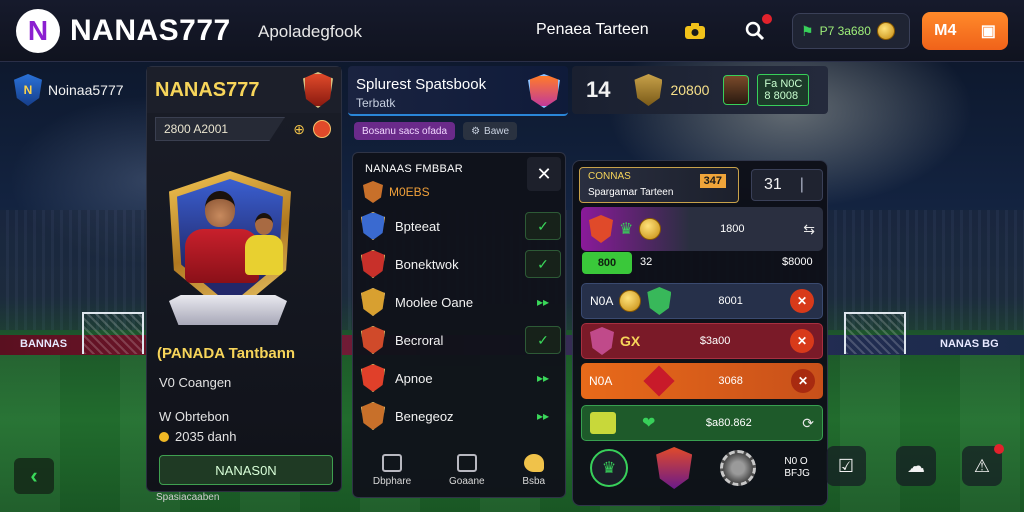 This screenshot has height=512, width=1024. Describe the element at coordinates (373, 416) in the screenshot. I see `menu-item-6-icon` at that location.